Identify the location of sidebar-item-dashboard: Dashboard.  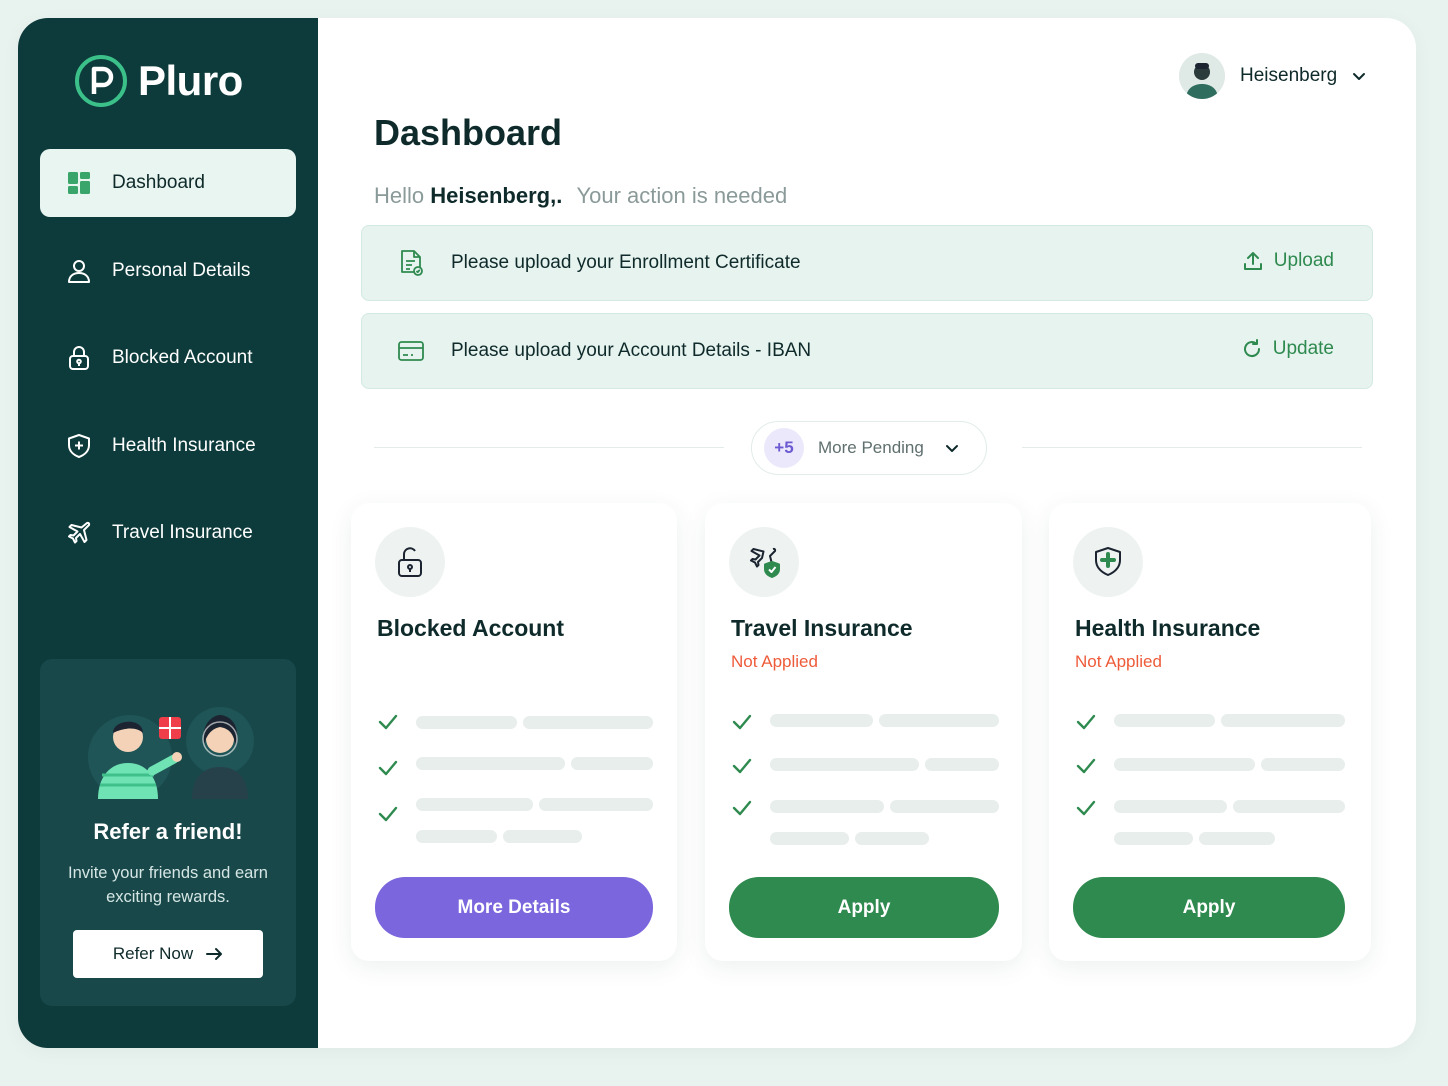
(168, 183).